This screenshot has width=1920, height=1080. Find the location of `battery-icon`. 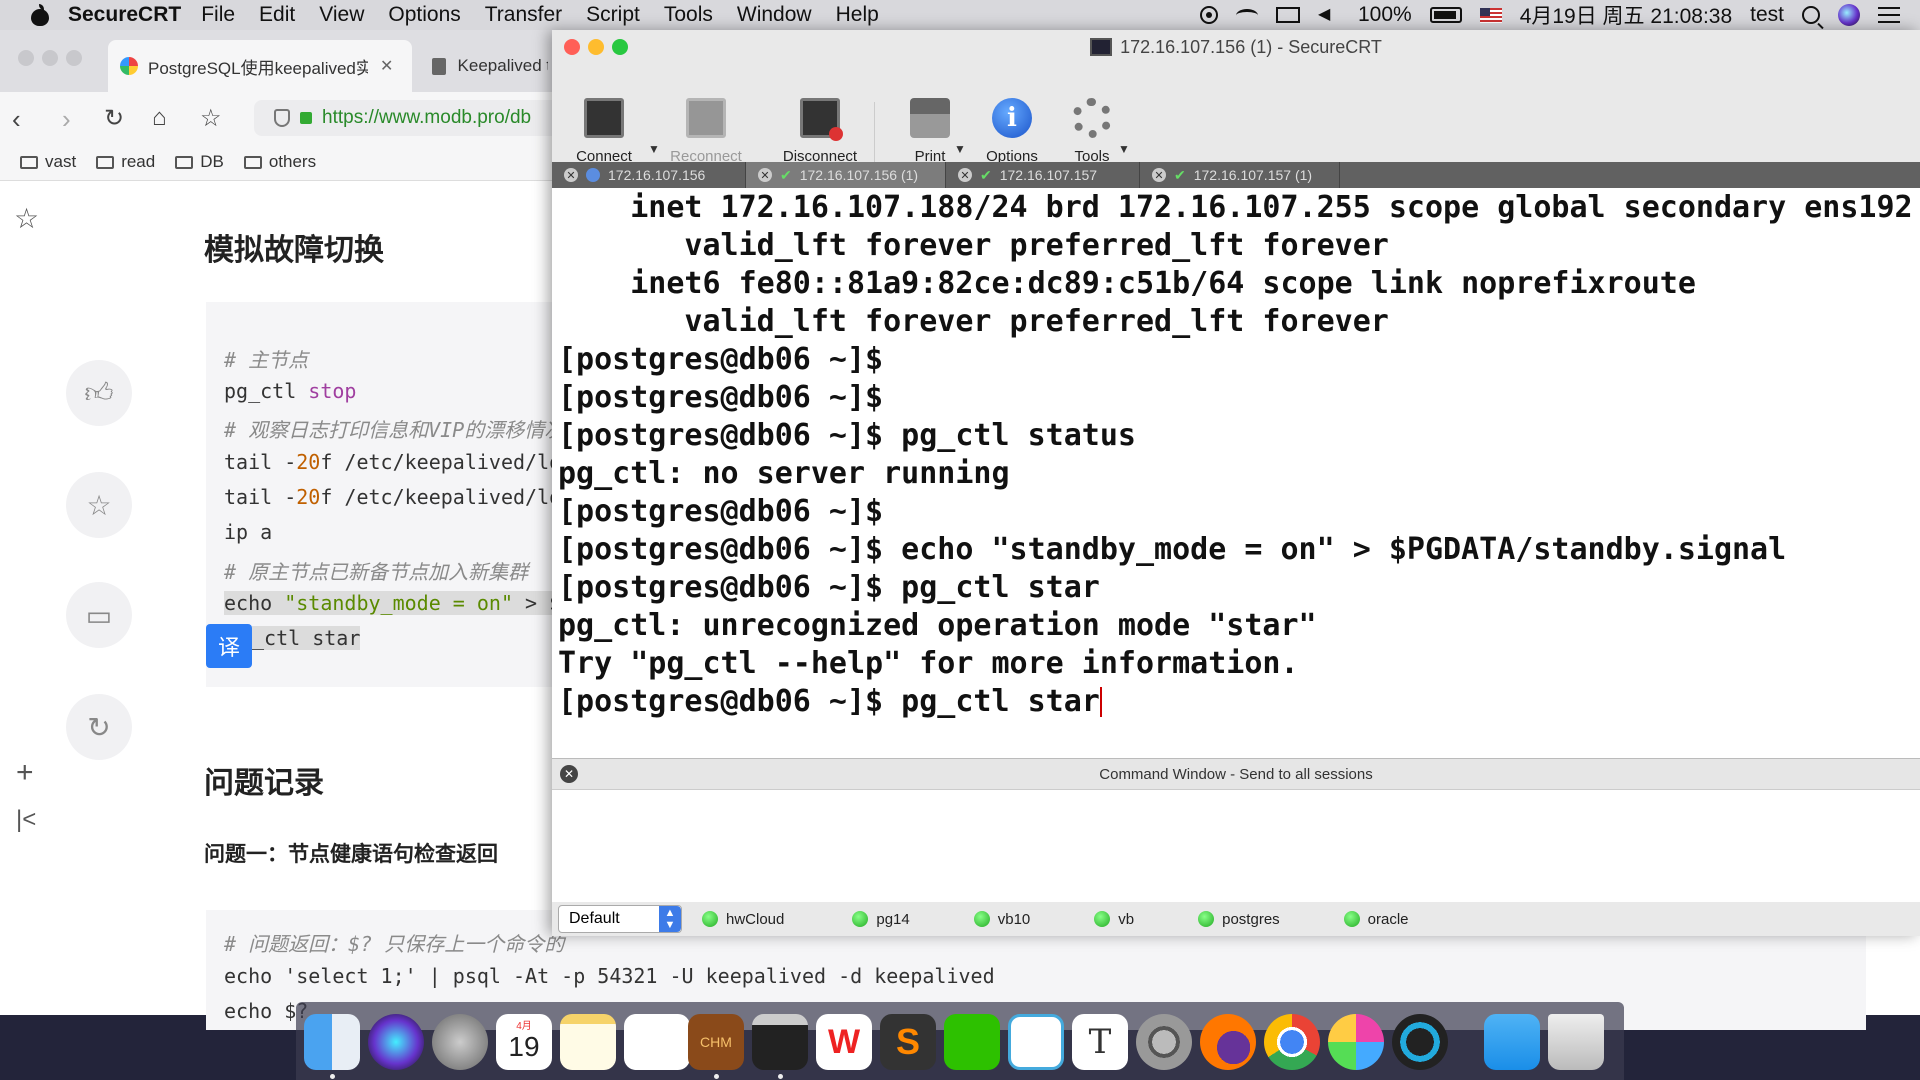

battery-icon is located at coordinates (1445, 15).